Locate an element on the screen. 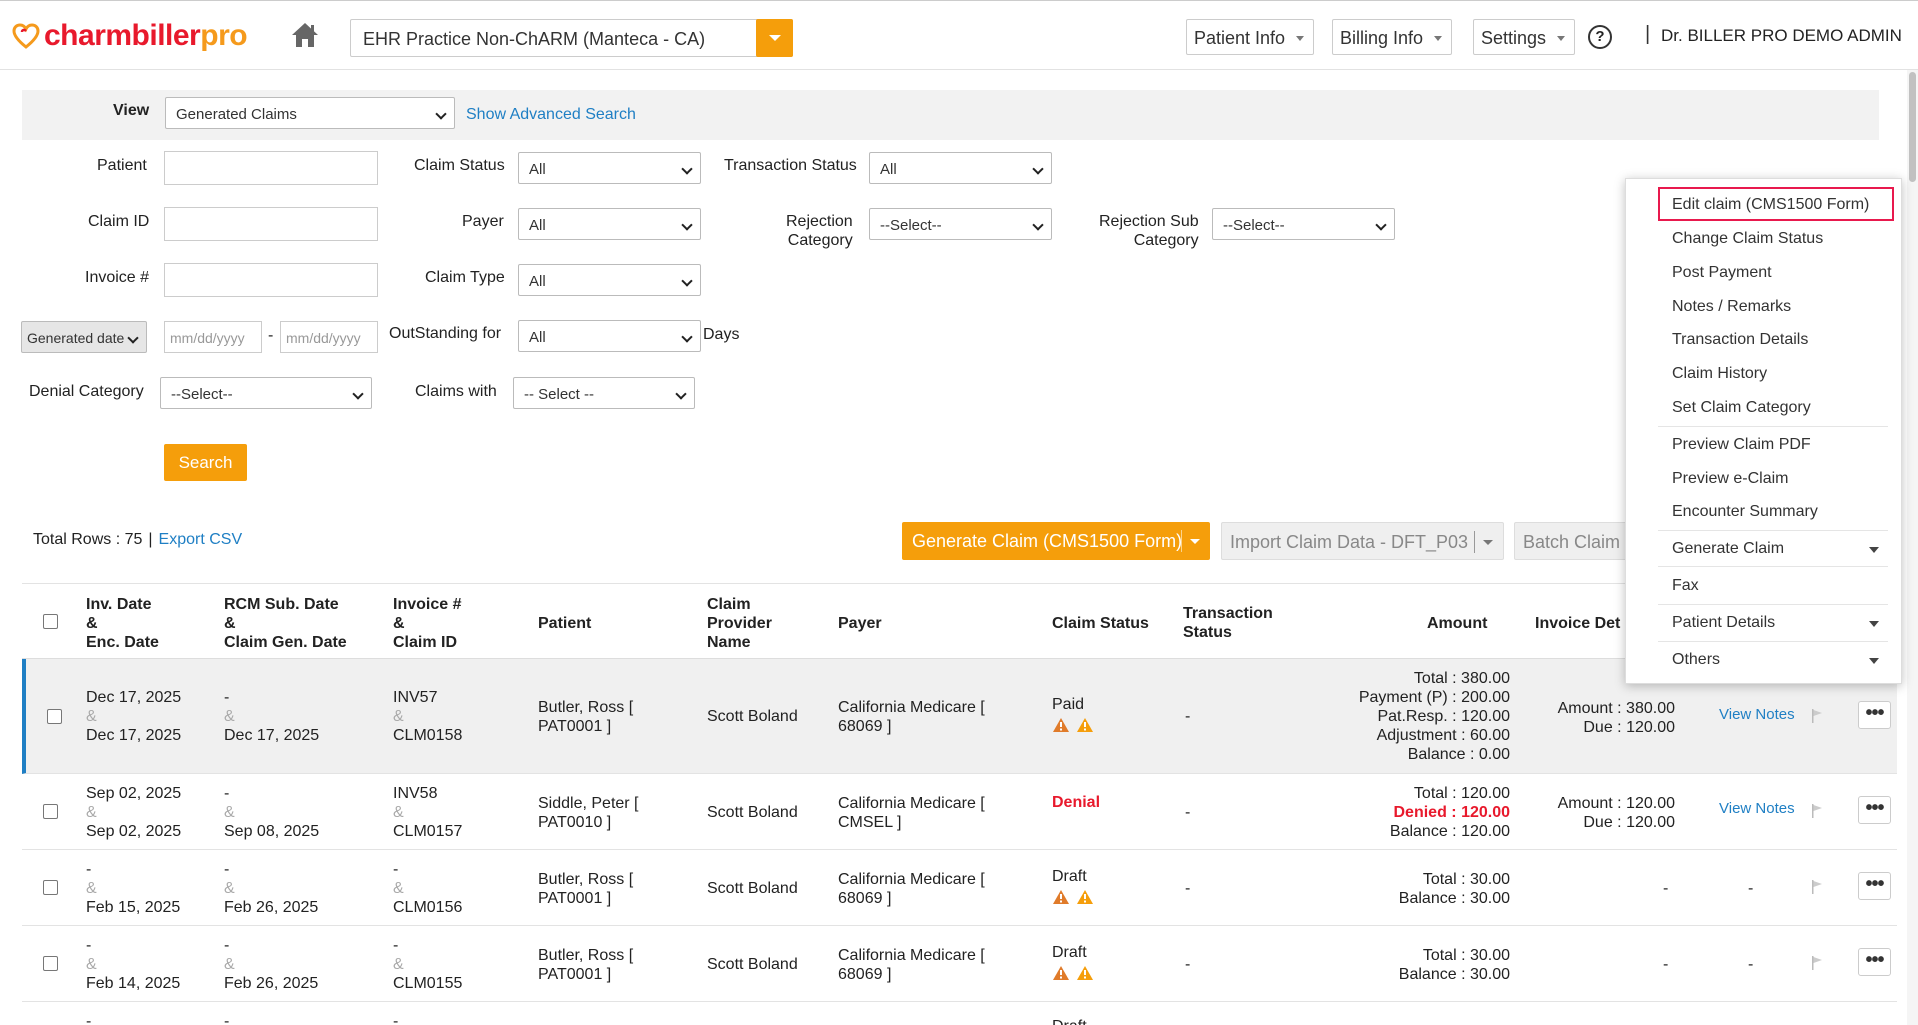 The height and width of the screenshot is (1025, 1918). invoice-details-cell: Amount : 380.00 Due : 120.00 is located at coordinates (1590, 718).